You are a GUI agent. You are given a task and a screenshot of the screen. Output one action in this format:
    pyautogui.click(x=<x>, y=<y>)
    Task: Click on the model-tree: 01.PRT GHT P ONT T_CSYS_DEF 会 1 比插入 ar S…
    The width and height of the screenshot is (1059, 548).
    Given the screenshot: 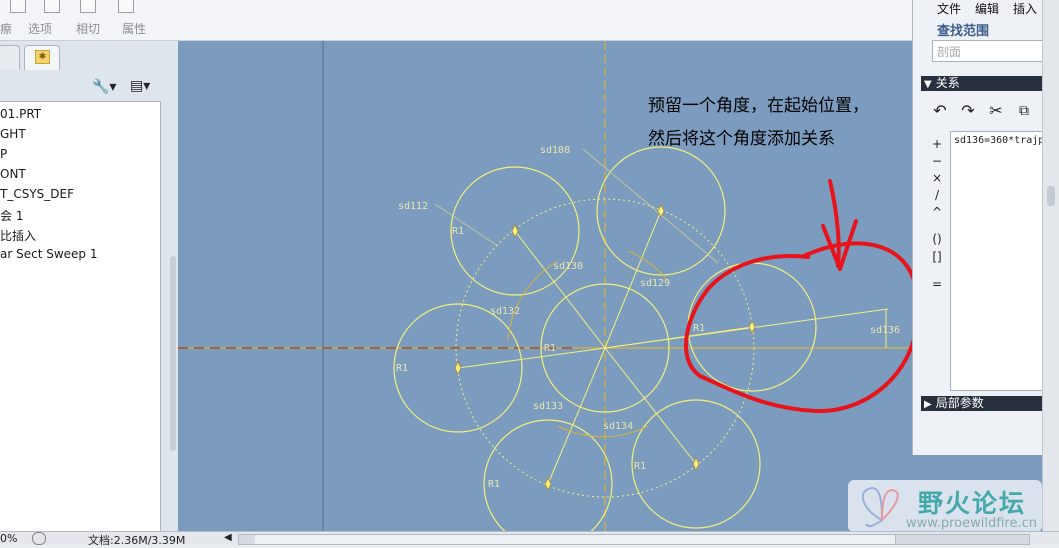 What is the action you would take?
    pyautogui.click(x=80, y=317)
    